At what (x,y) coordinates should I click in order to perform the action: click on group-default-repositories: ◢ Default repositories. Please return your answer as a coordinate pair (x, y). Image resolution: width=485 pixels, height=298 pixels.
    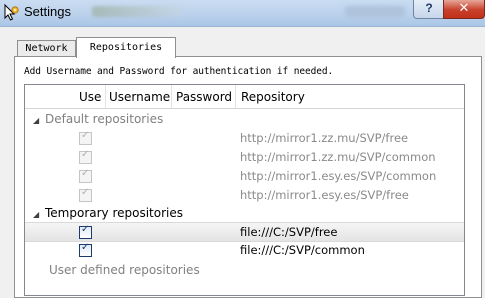
    Looking at the image, I should click on (98, 119).